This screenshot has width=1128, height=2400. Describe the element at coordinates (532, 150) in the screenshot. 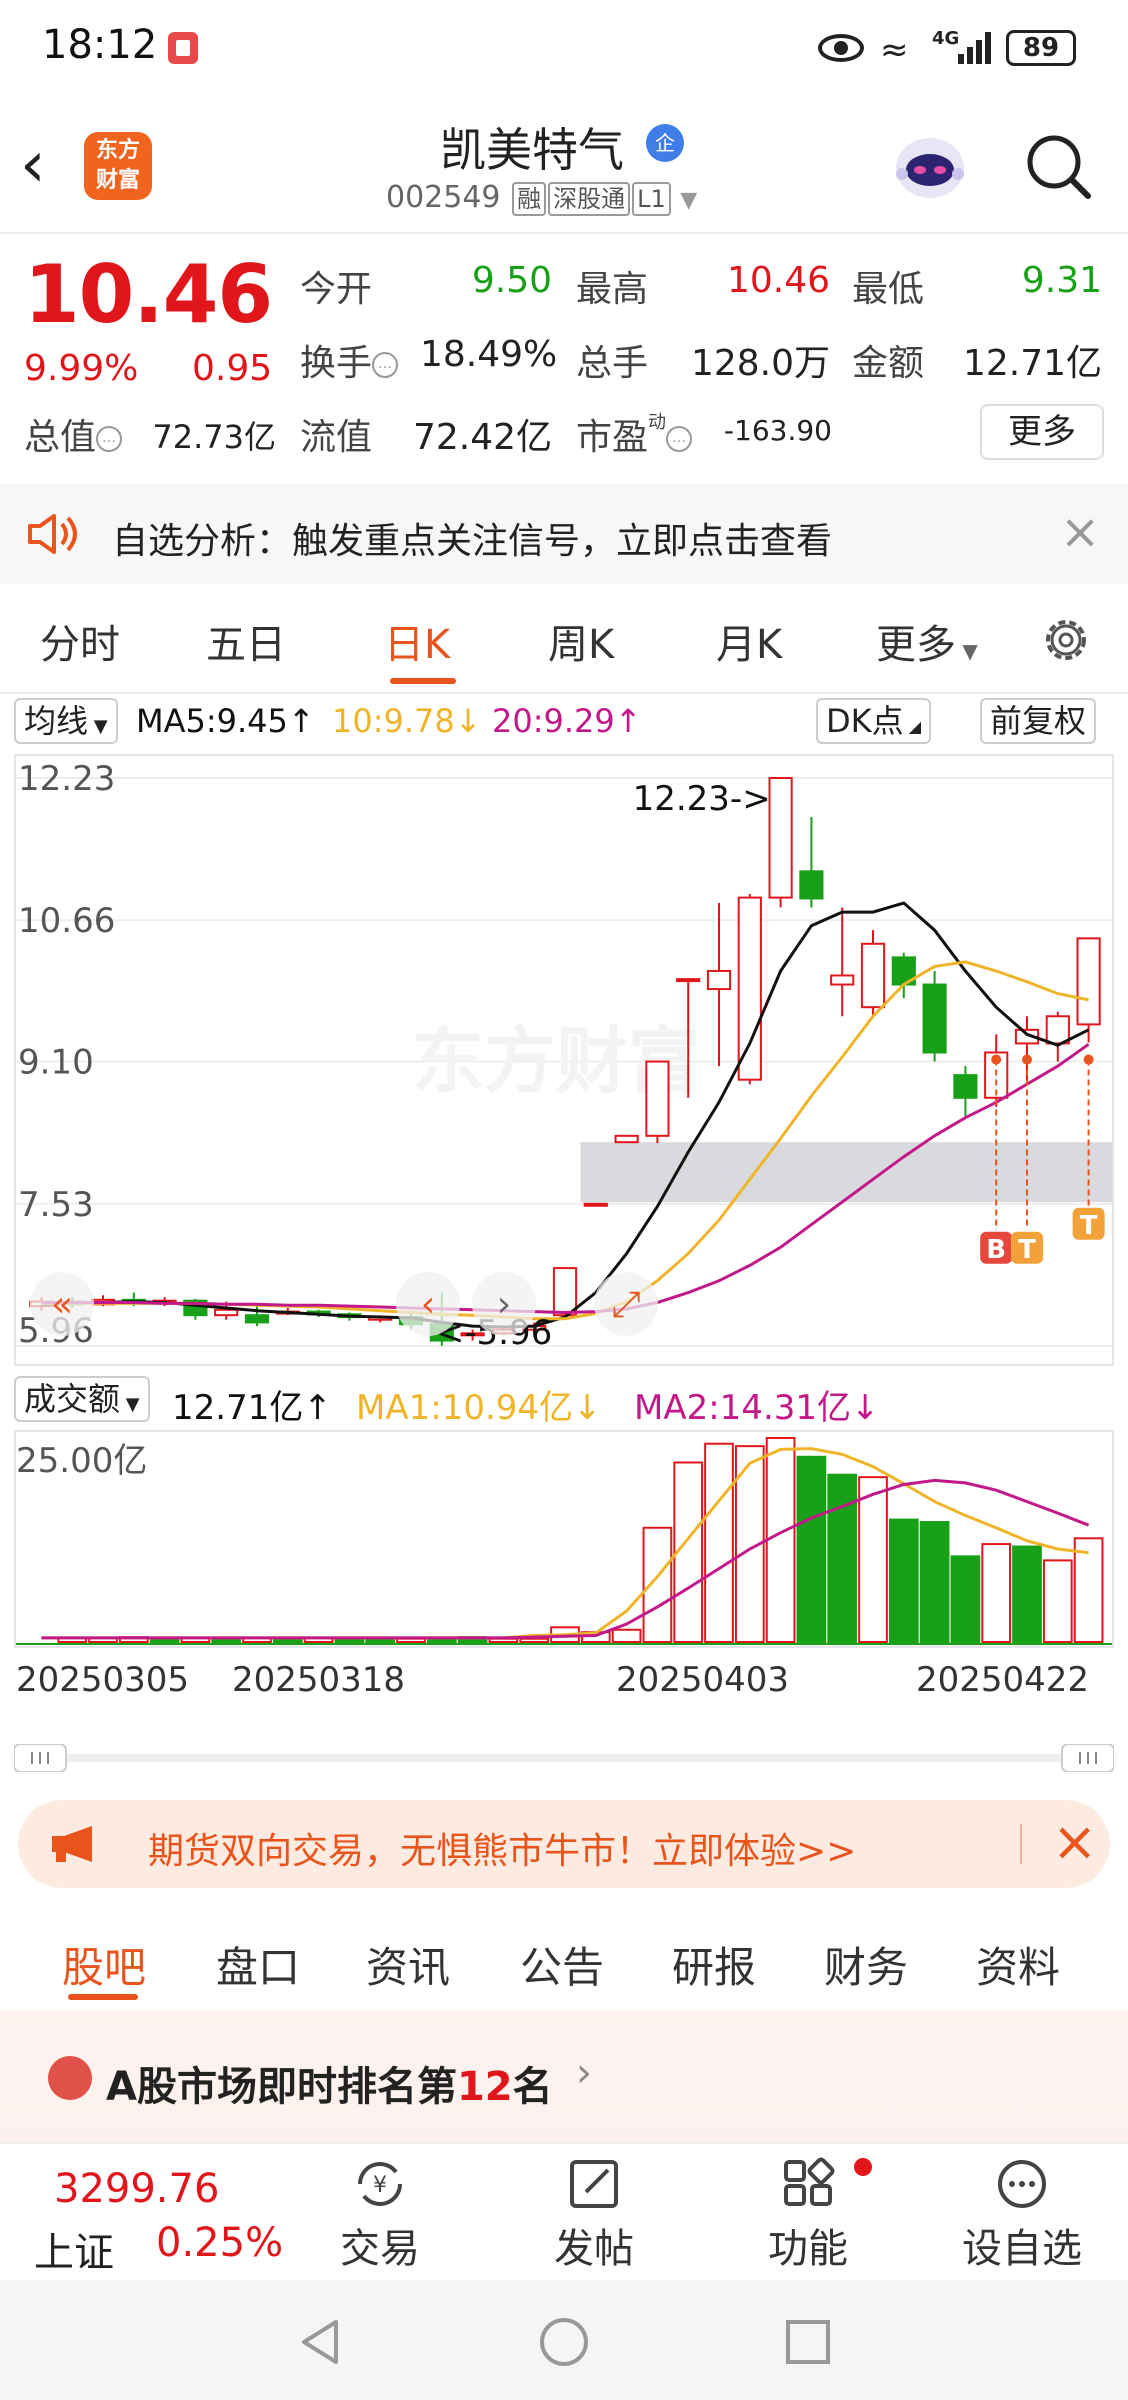

I see `stock-name: 凯美特气` at that location.